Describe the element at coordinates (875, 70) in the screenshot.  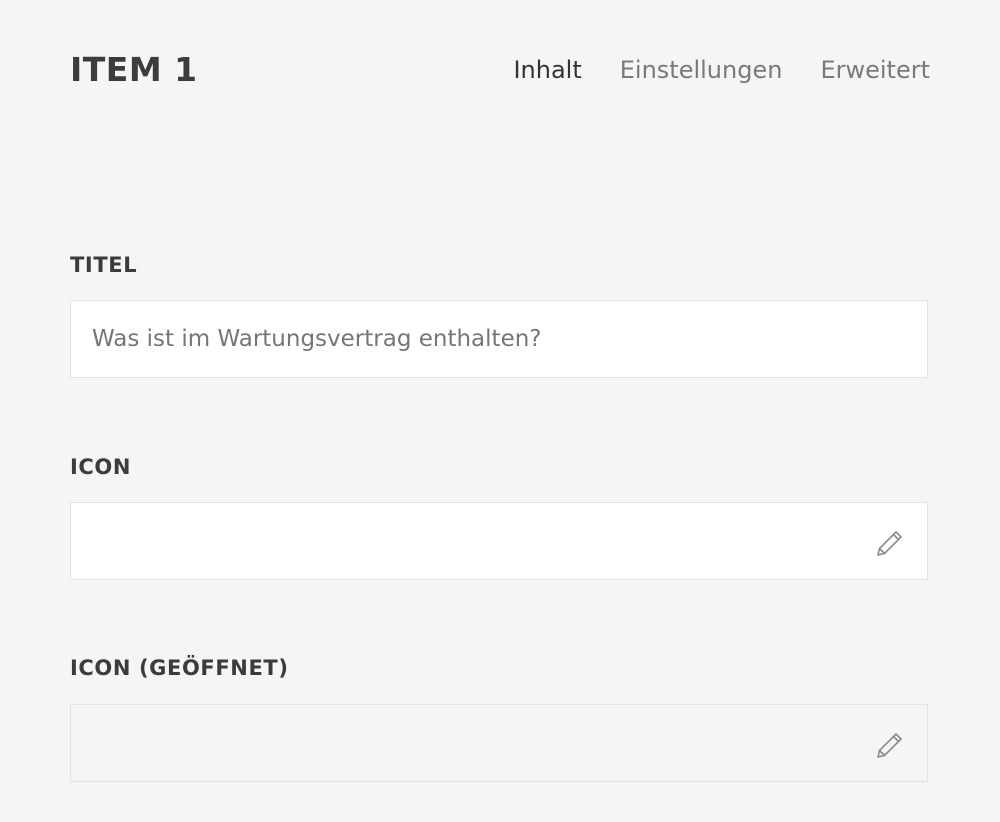
I see `tab-erweitert: Erweitert` at that location.